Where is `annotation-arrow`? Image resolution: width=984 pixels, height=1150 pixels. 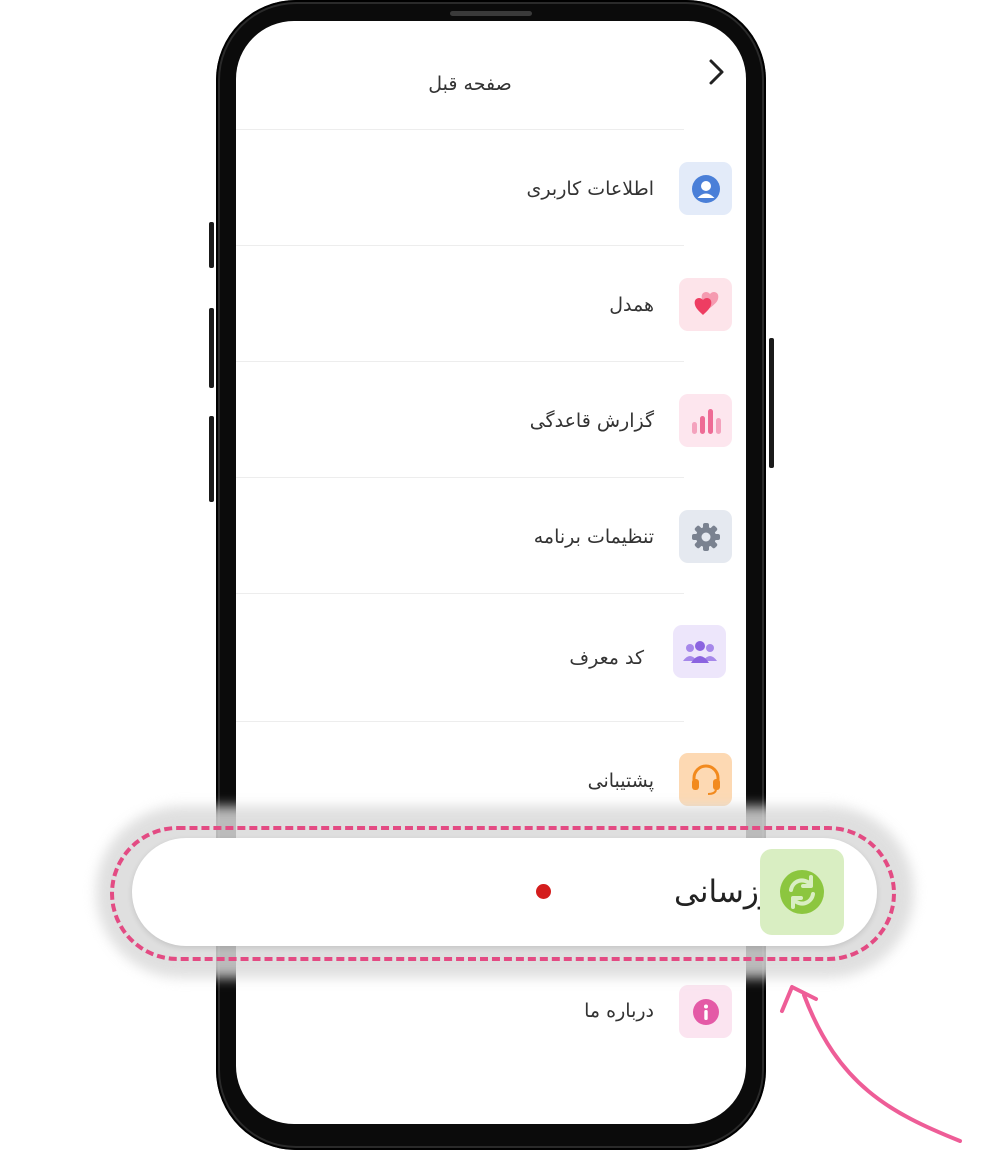
annotation-arrow is located at coordinates (871, 1064).